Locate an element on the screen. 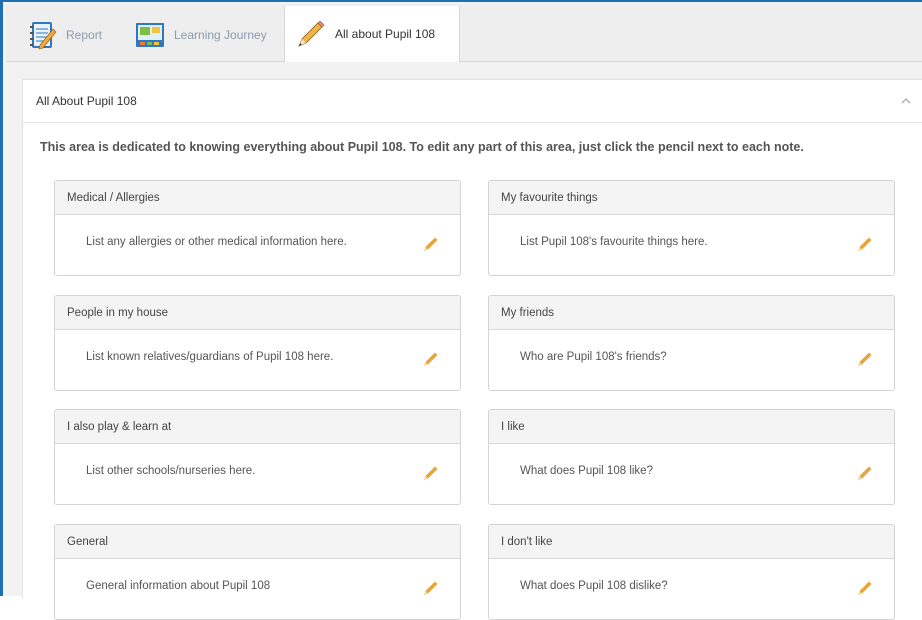 This screenshot has width=922, height=620. card-title: People in my house is located at coordinates (257, 313).